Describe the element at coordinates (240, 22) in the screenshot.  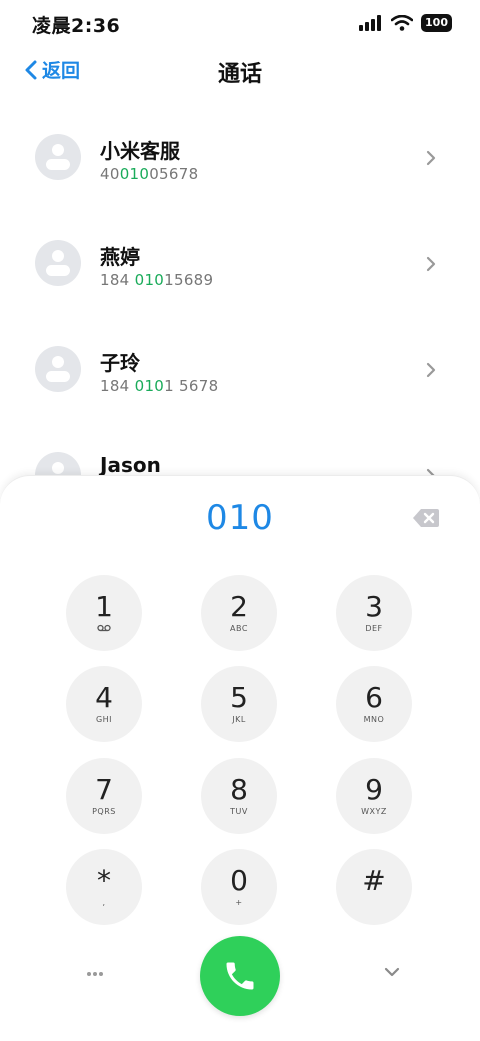
I see `status-bar: 凌晨2:36 100` at that location.